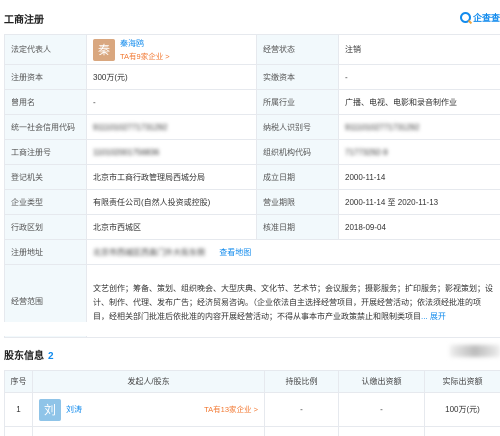 The image size is (500, 436). Describe the element at coordinates (297, 152) in the screenshot. I see `orgcode-label: 组织机构代码` at that location.